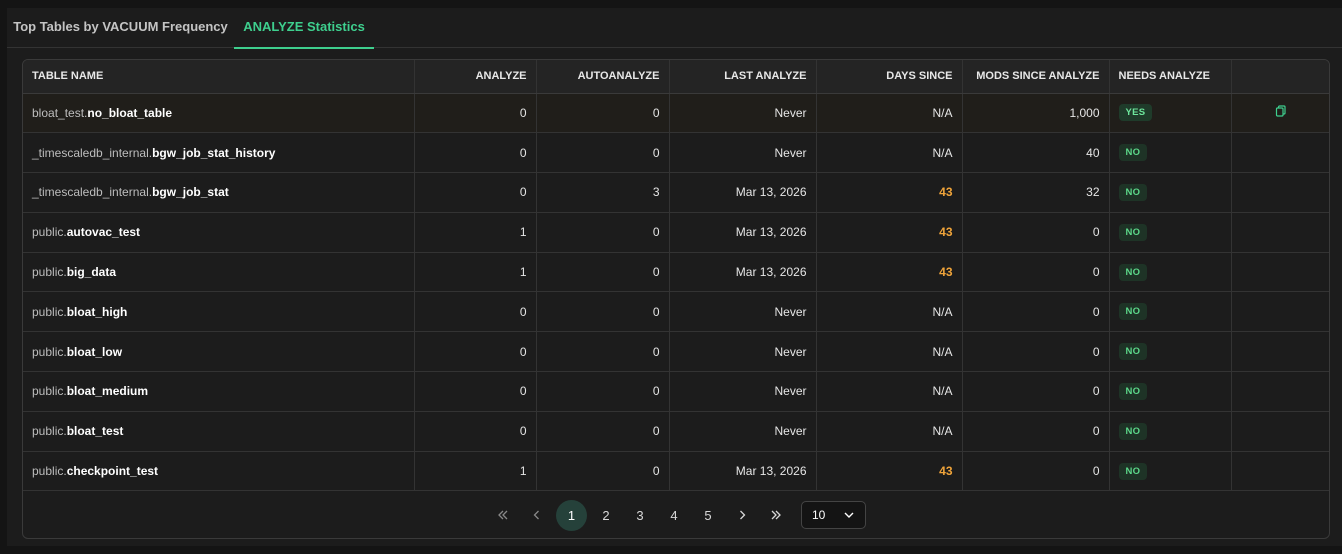 Image resolution: width=1342 pixels, height=554 pixels. What do you see at coordinates (120, 28) in the screenshot?
I see `tab-vacuum-frequency: Top Tables by VACUUM Frequency` at bounding box center [120, 28].